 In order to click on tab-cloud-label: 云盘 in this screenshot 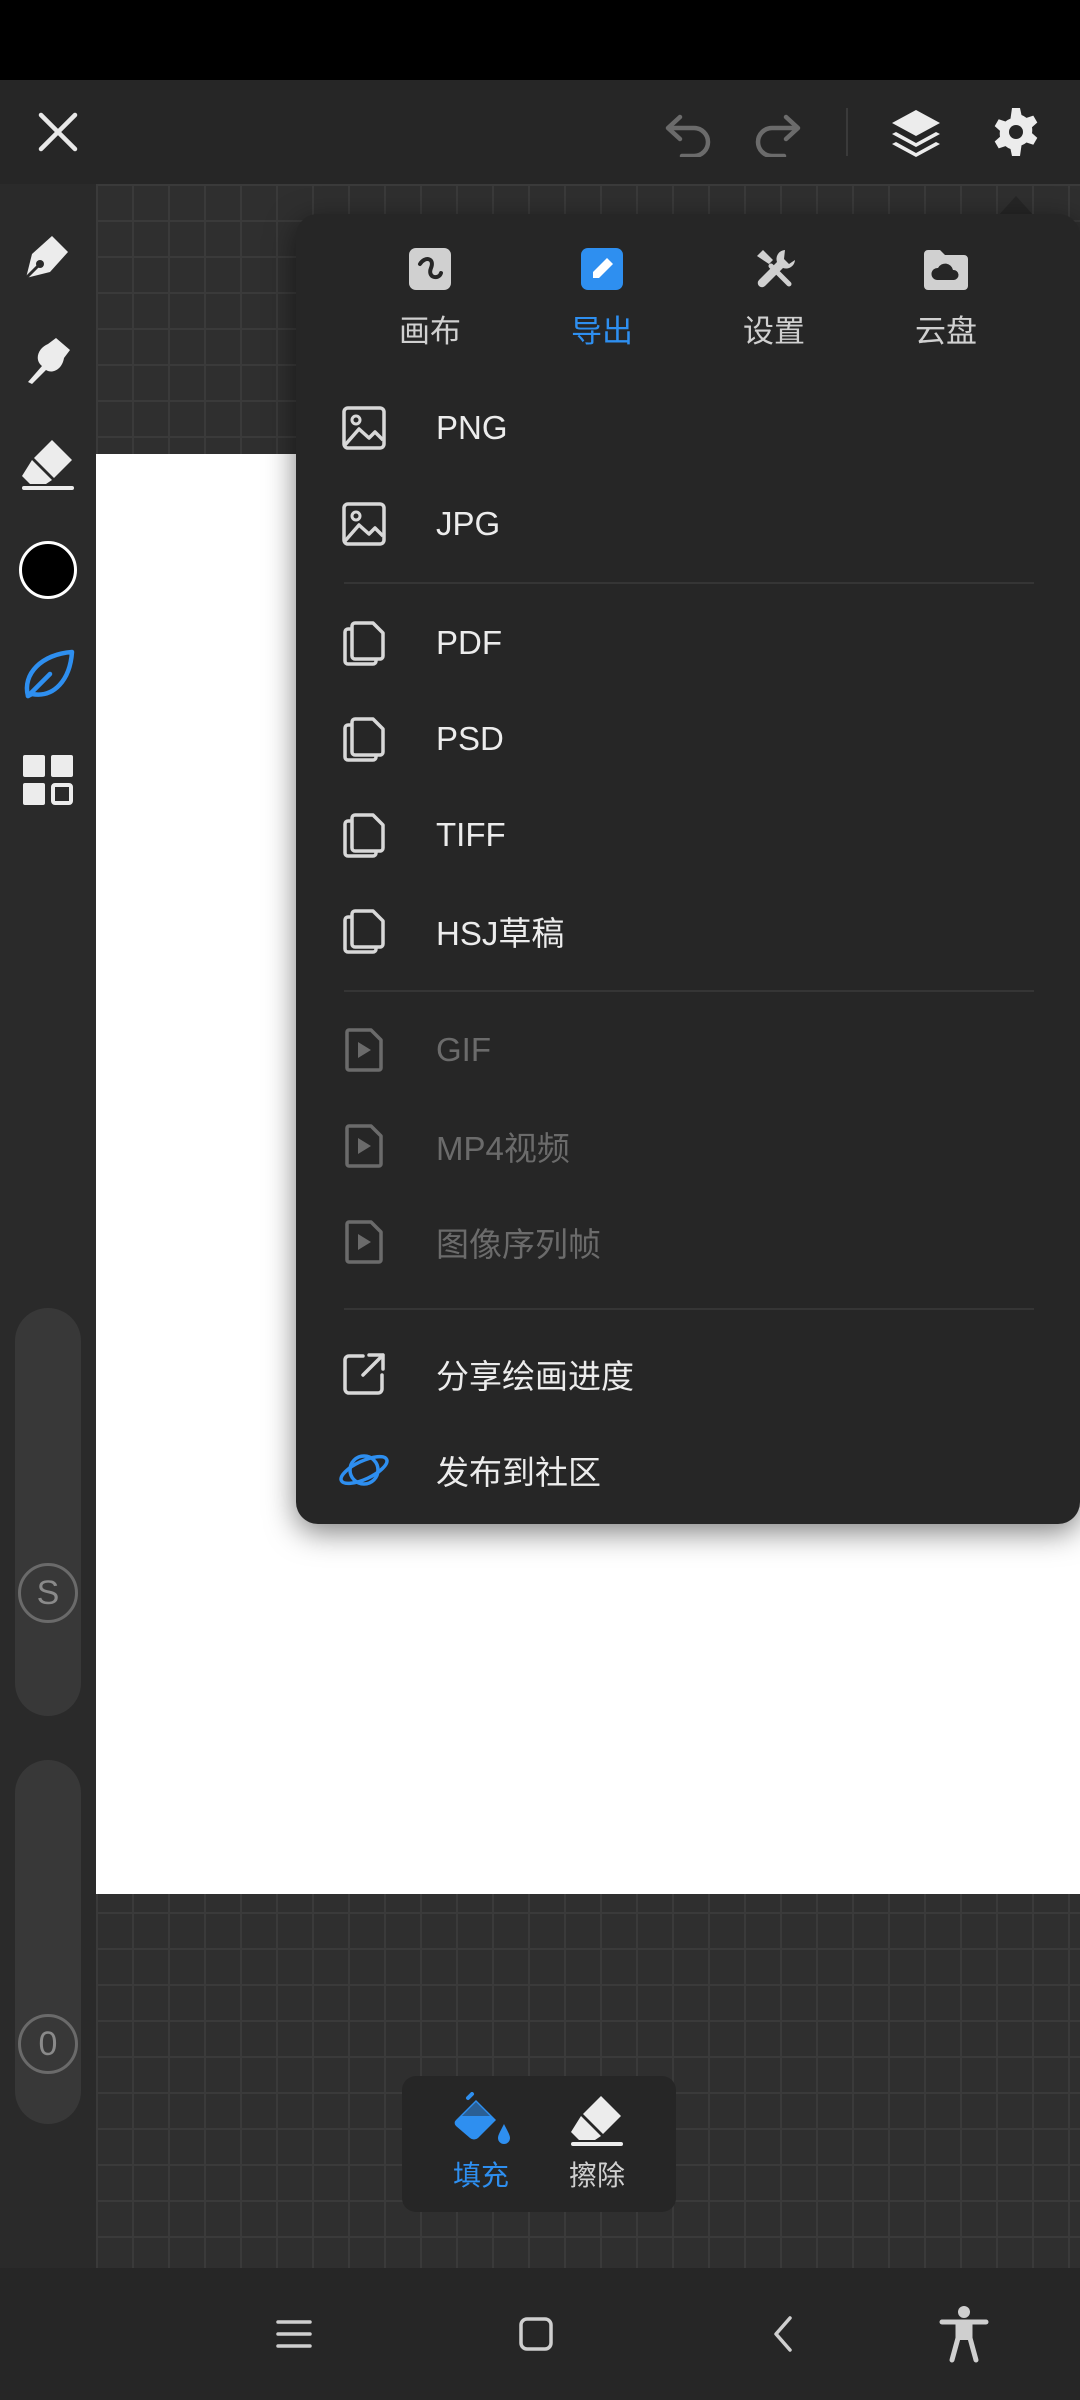, I will do `click(946, 331)`.